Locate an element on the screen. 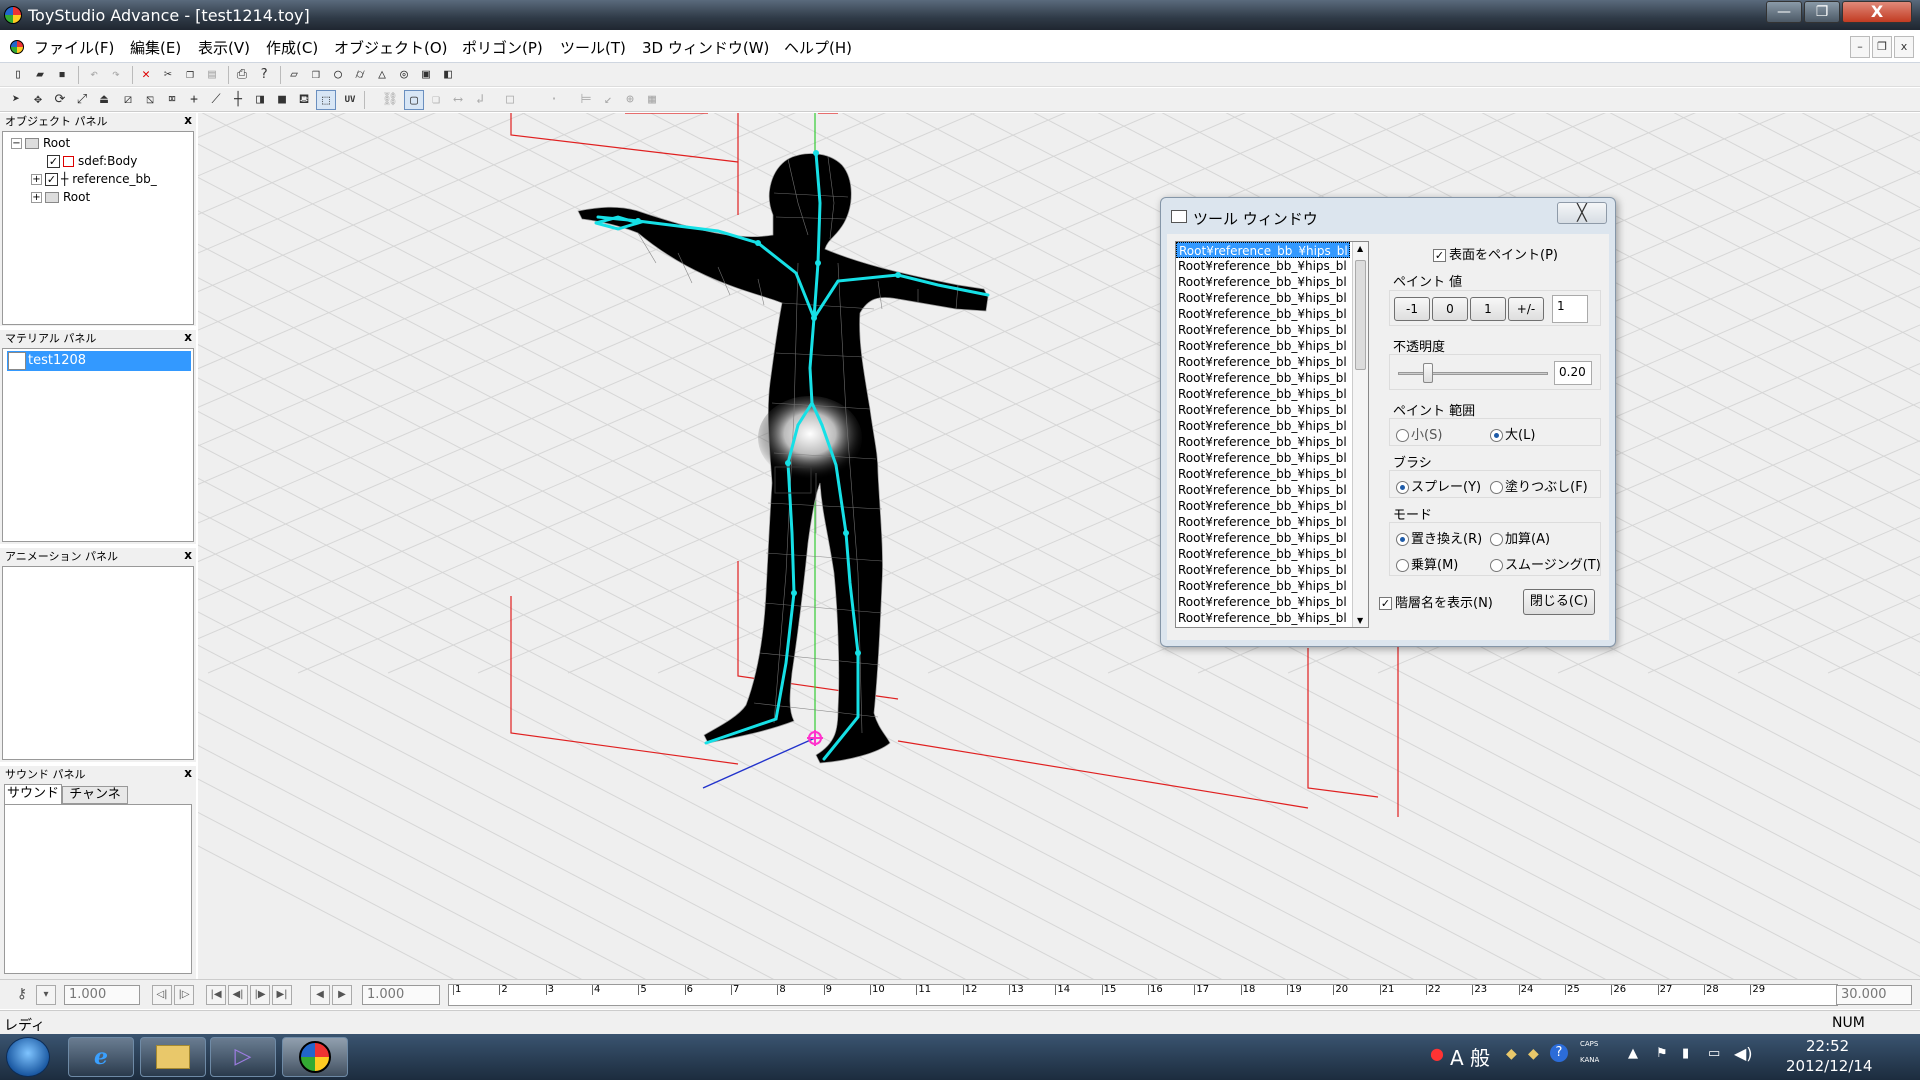 The width and height of the screenshot is (1920, 1080). sphere-icon: ◎ is located at coordinates (404, 75).